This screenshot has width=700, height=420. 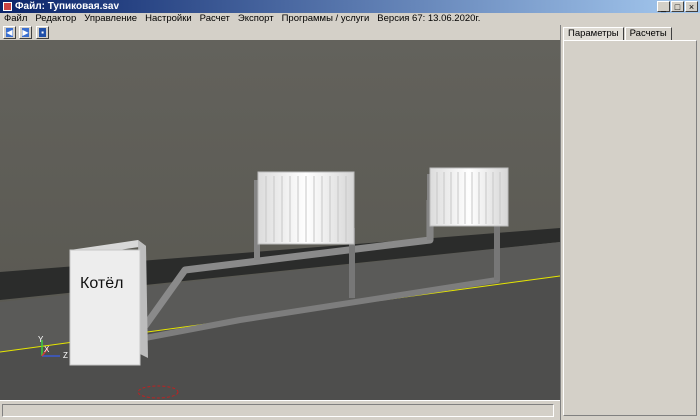 What do you see at coordinates (7, 6) in the screenshot?
I see `app-icon` at bounding box center [7, 6].